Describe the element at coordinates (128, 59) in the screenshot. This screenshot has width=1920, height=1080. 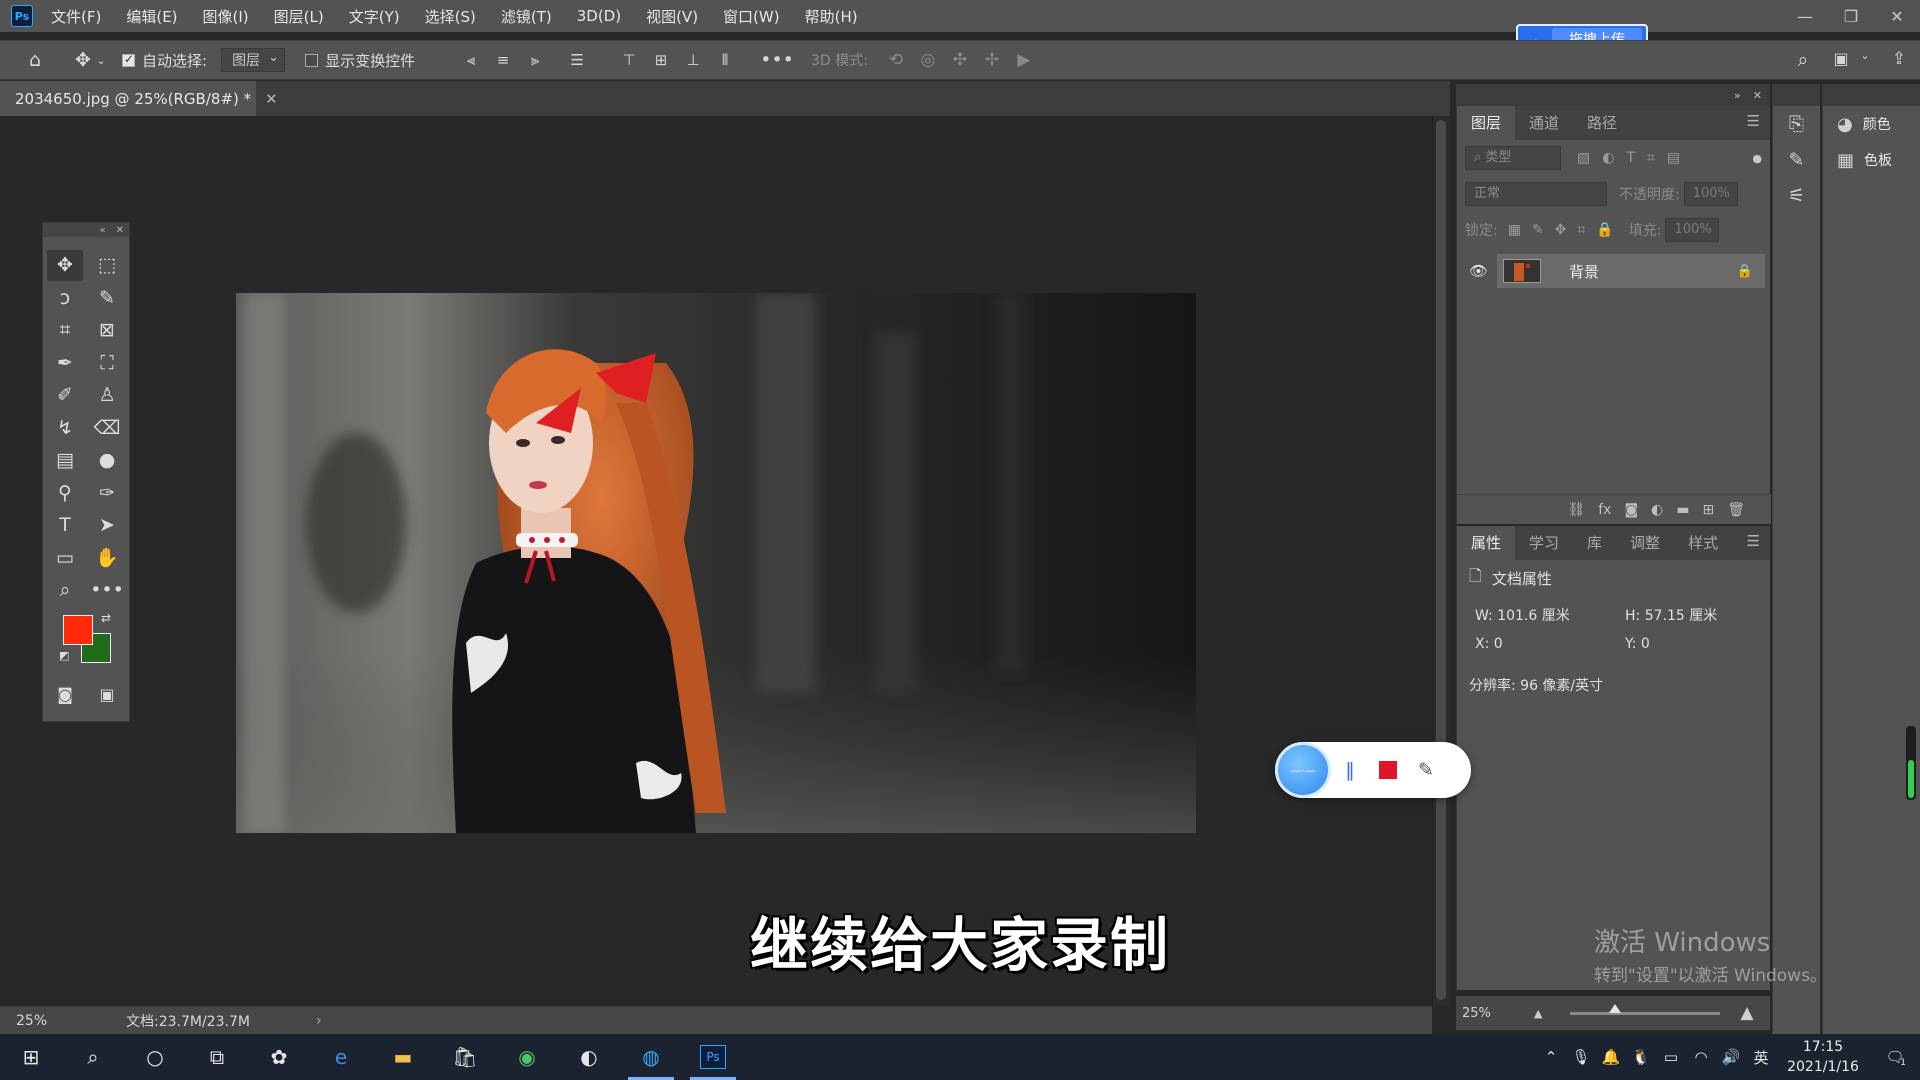
I see `auto-select-checkbox` at that location.